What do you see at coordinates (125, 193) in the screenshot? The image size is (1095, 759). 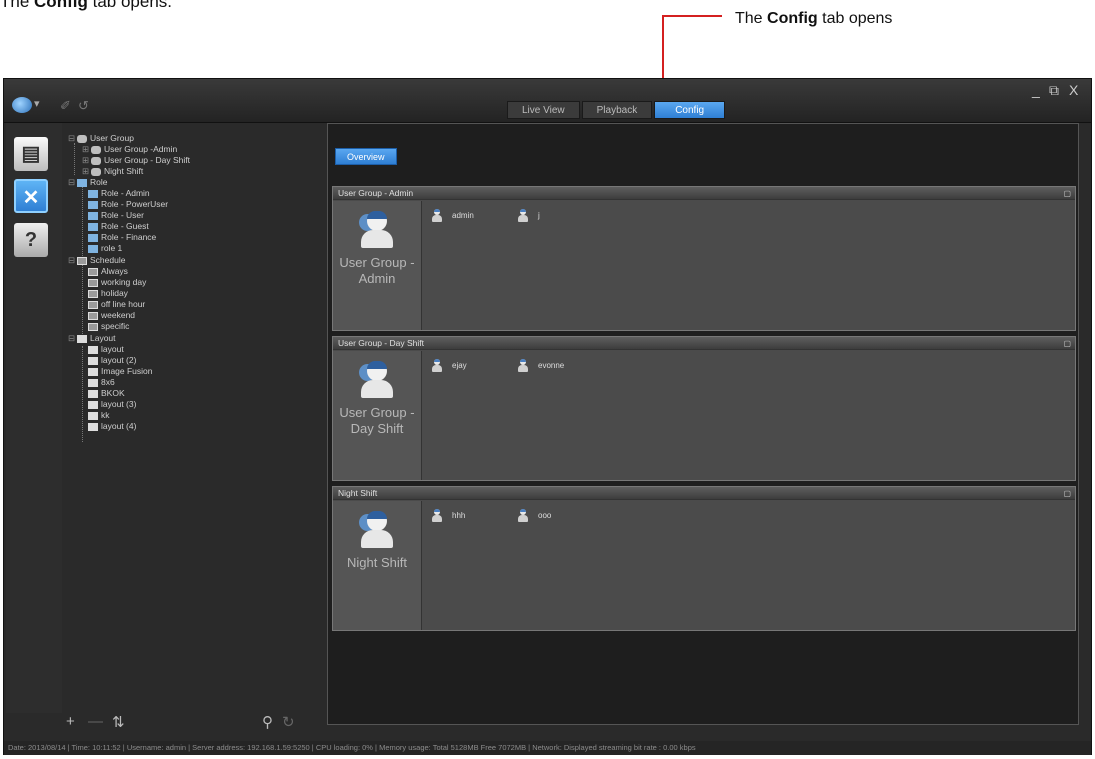 I see `tree-label: Role - Admin` at bounding box center [125, 193].